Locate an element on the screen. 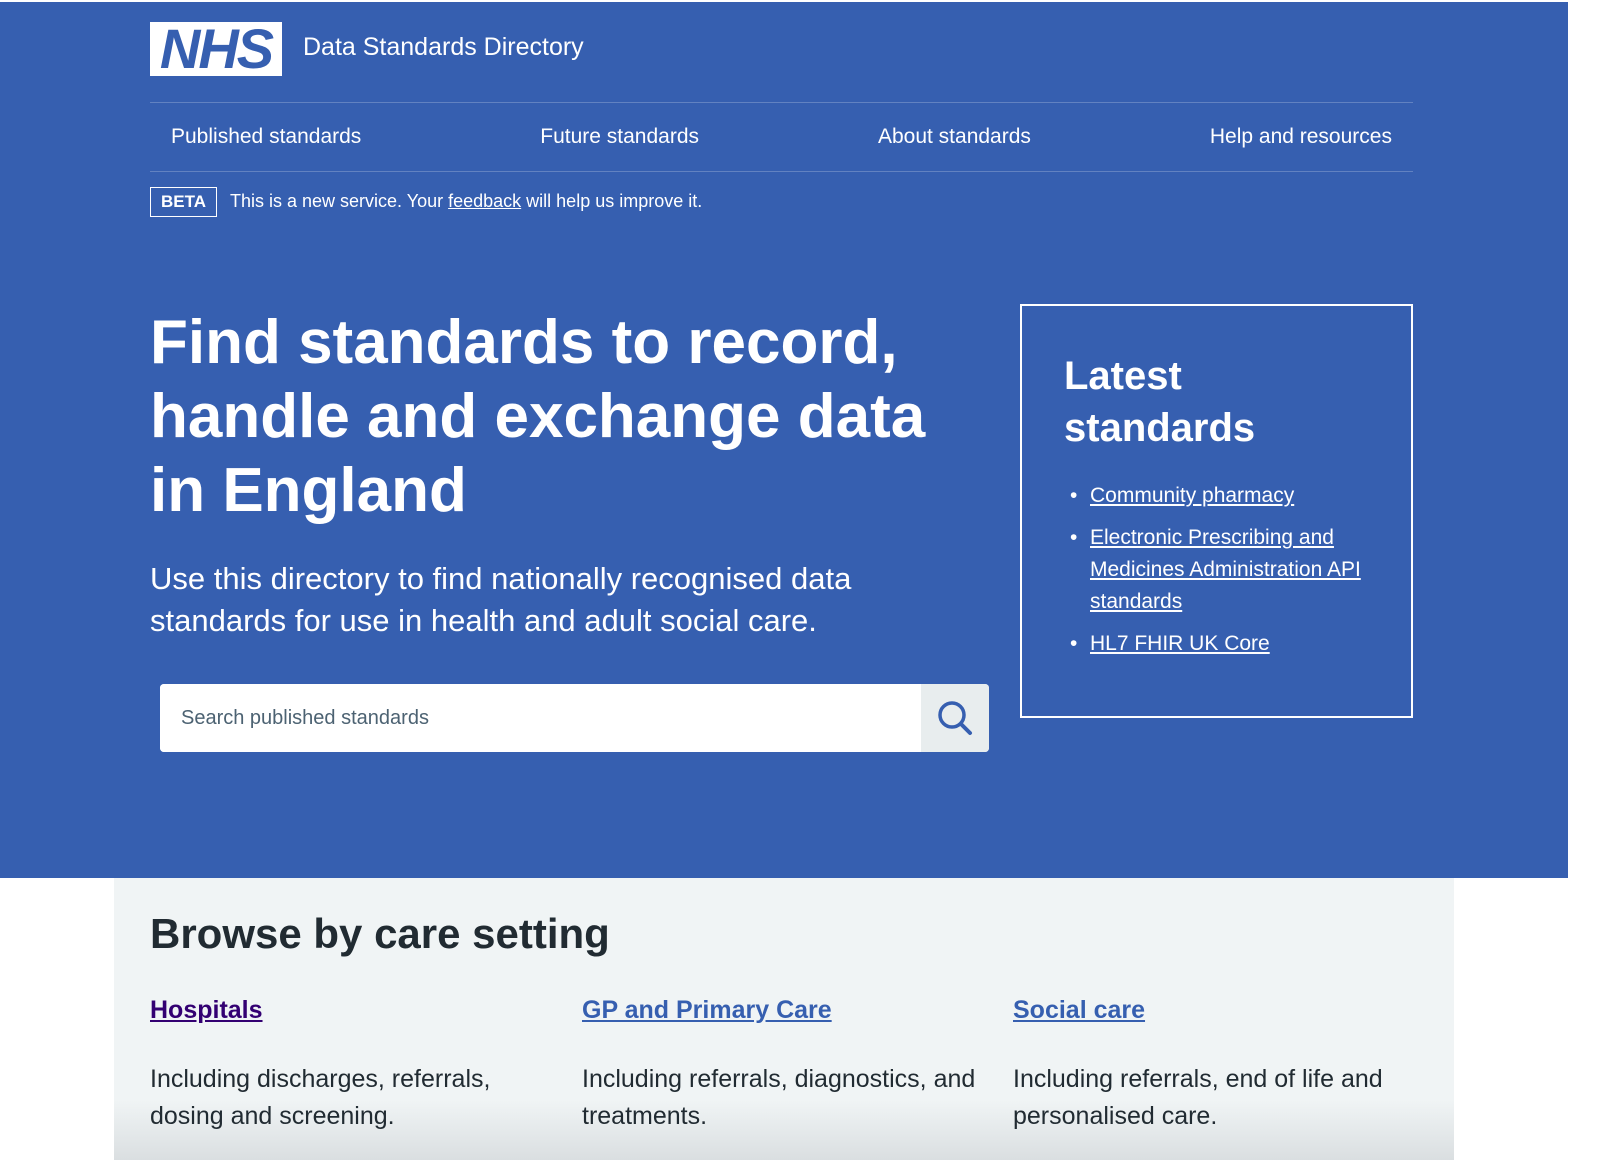 The image size is (1600, 1160). list-item: HL7 FHIR UK Core is located at coordinates (1219, 644).